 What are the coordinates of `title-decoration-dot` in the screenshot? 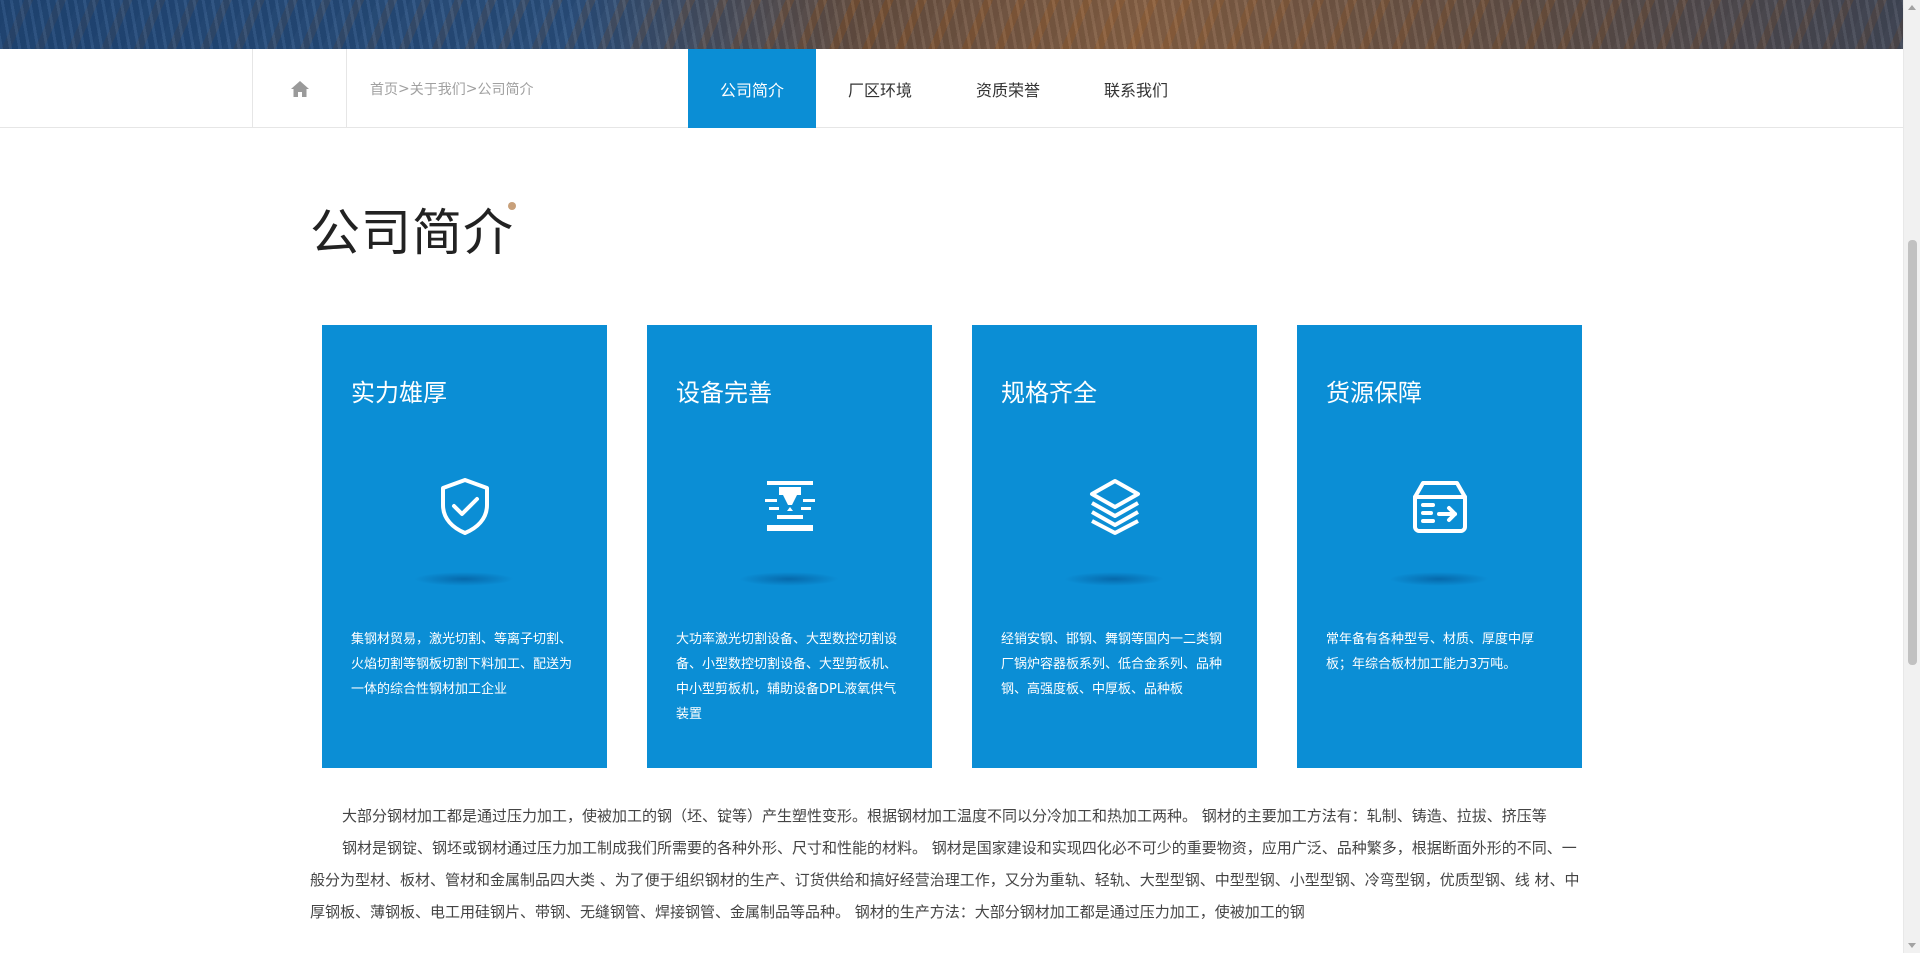 It's located at (512, 206).